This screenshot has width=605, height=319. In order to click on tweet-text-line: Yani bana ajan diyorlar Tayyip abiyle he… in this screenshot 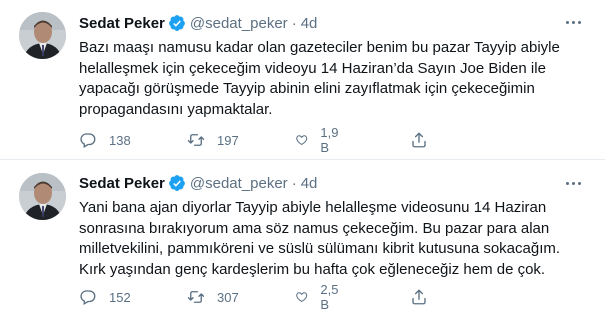, I will do `click(313, 207)`.